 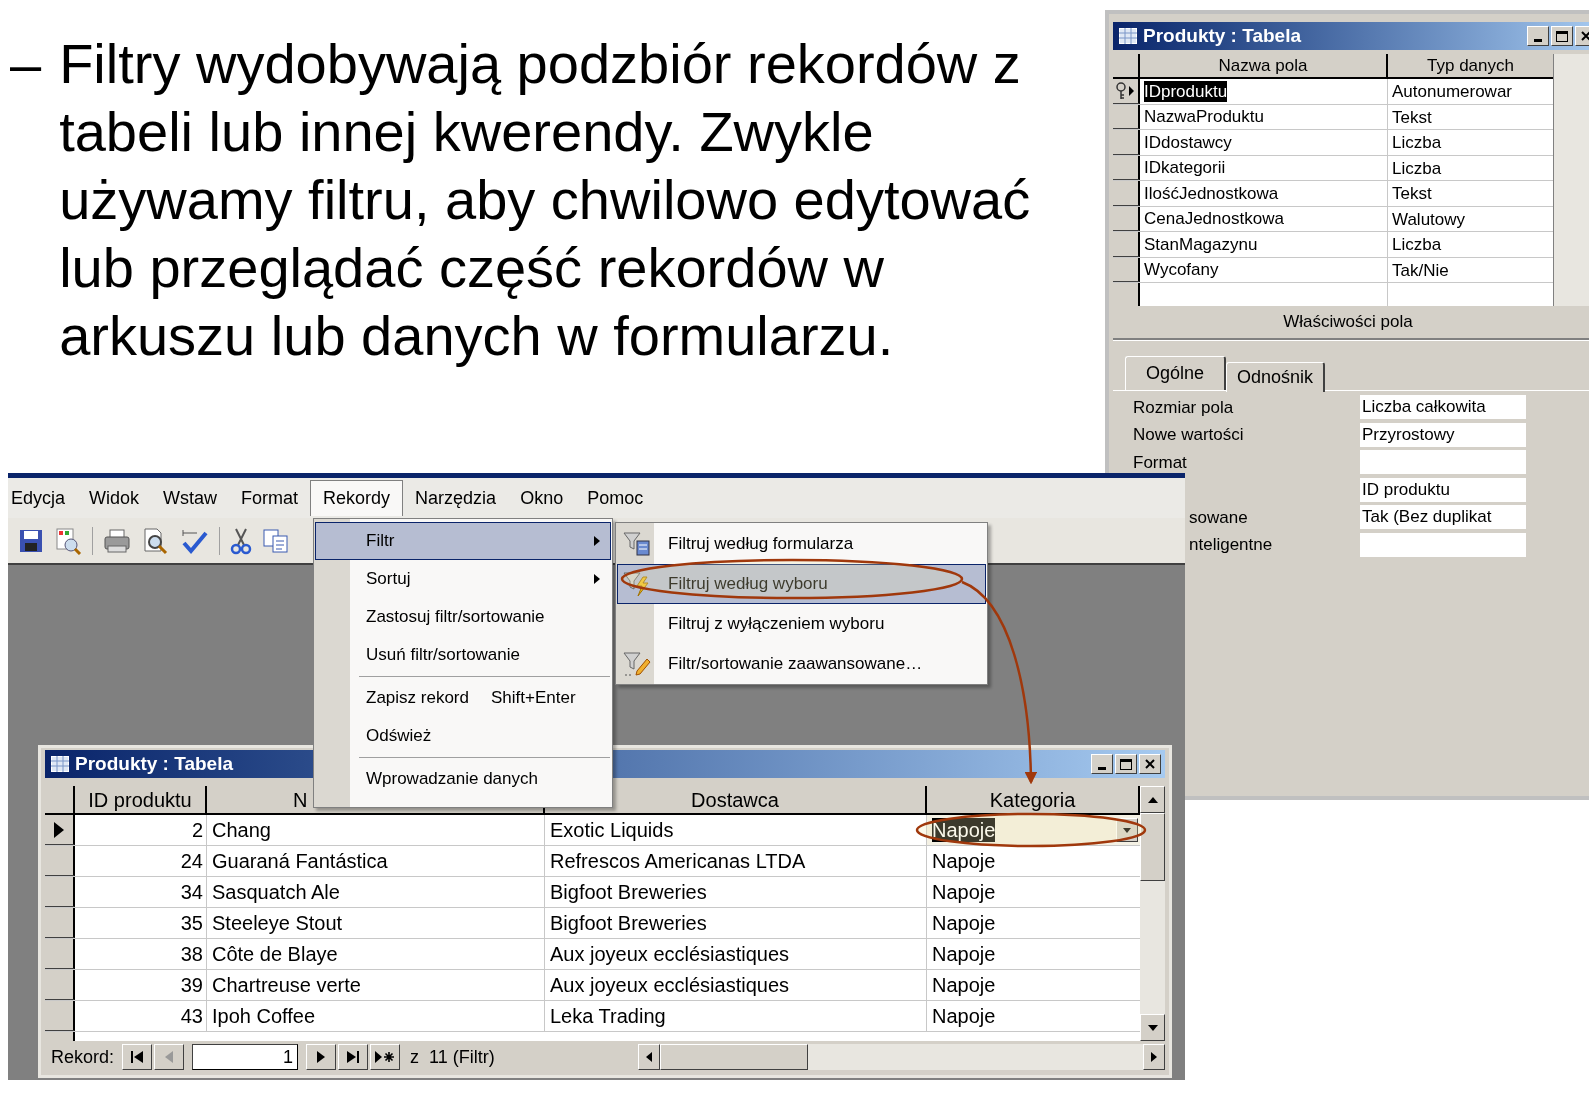 What do you see at coordinates (1176, 373) in the screenshot?
I see `tab: Ogólne` at bounding box center [1176, 373].